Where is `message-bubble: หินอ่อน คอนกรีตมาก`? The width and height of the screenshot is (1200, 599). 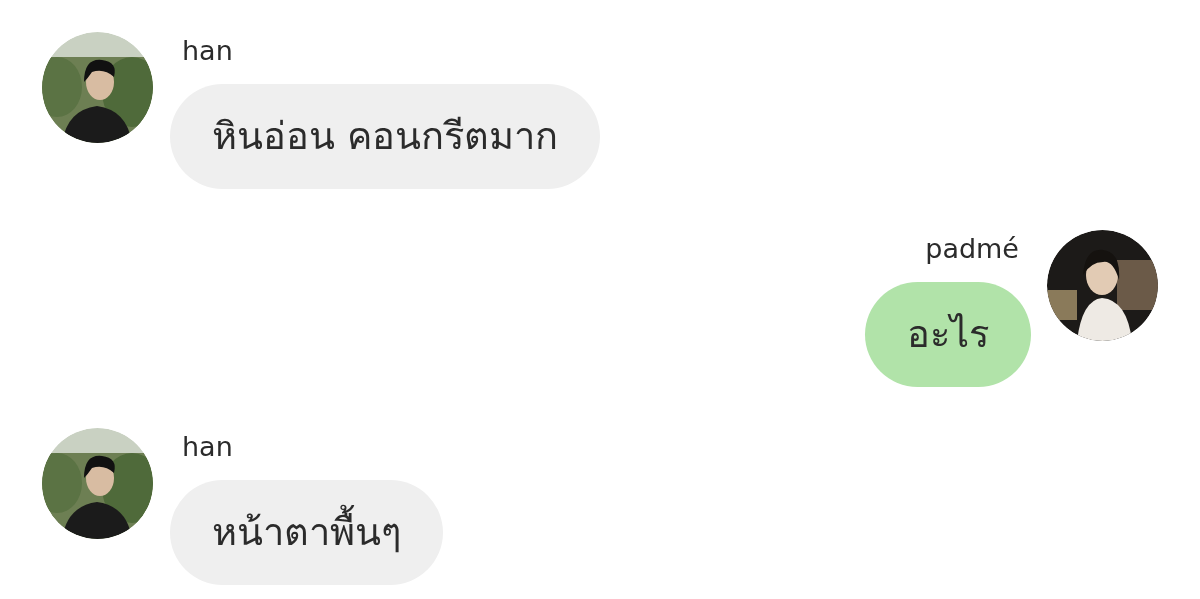 message-bubble: หินอ่อน คอนกรีตมาก is located at coordinates (385, 136).